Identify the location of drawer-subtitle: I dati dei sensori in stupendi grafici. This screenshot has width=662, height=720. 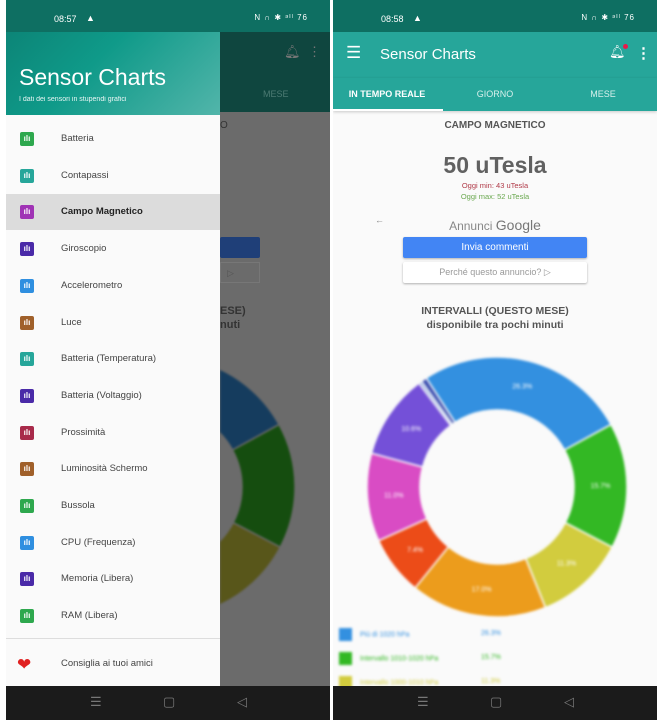
(73, 99).